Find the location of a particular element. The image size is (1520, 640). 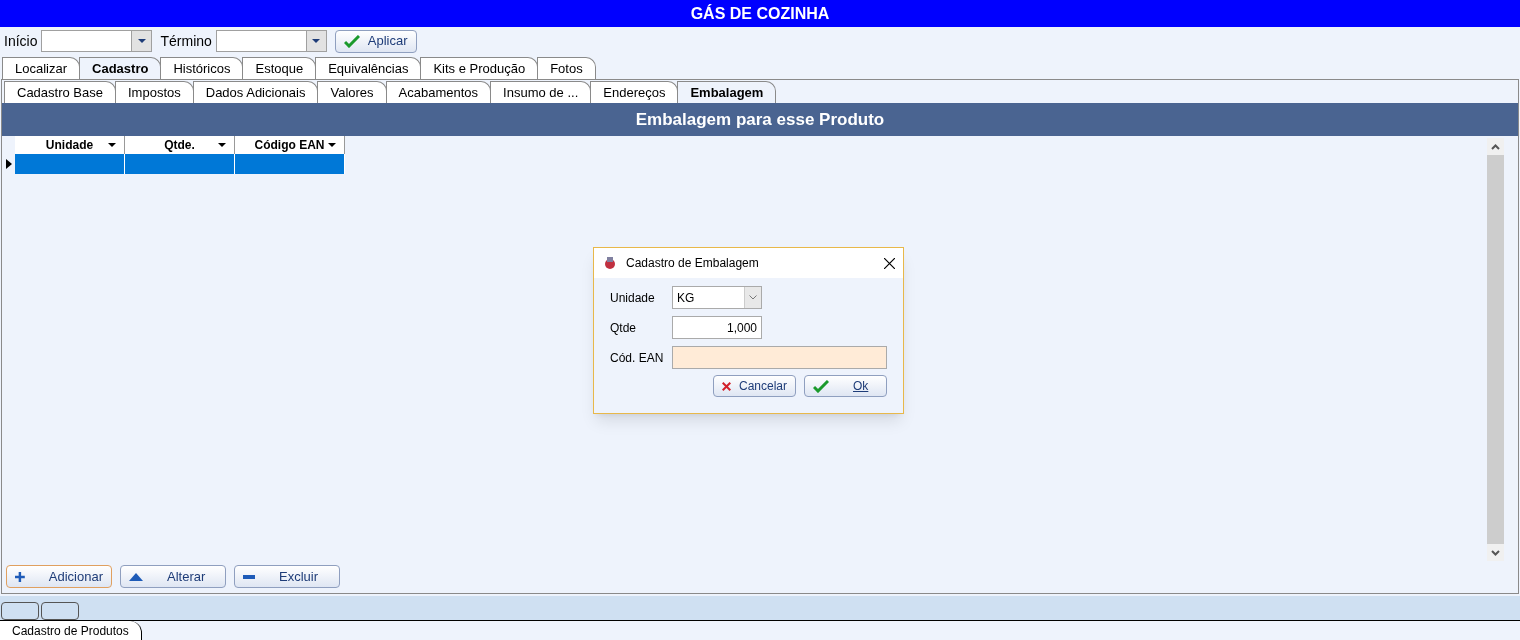

title-bar: GÁS DE COZINHA is located at coordinates (760, 13).